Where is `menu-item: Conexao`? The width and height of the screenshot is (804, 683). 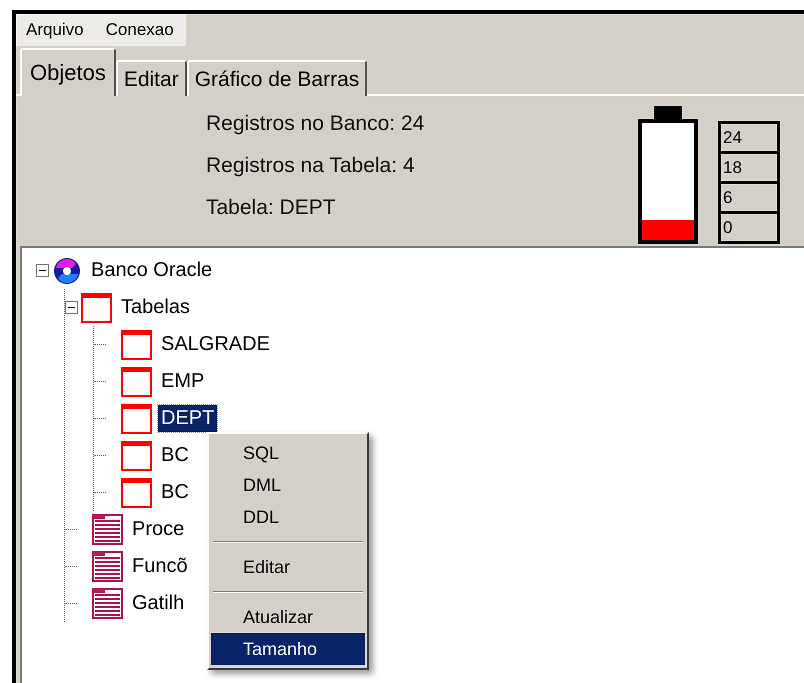
menu-item: Conexao is located at coordinates (140, 30).